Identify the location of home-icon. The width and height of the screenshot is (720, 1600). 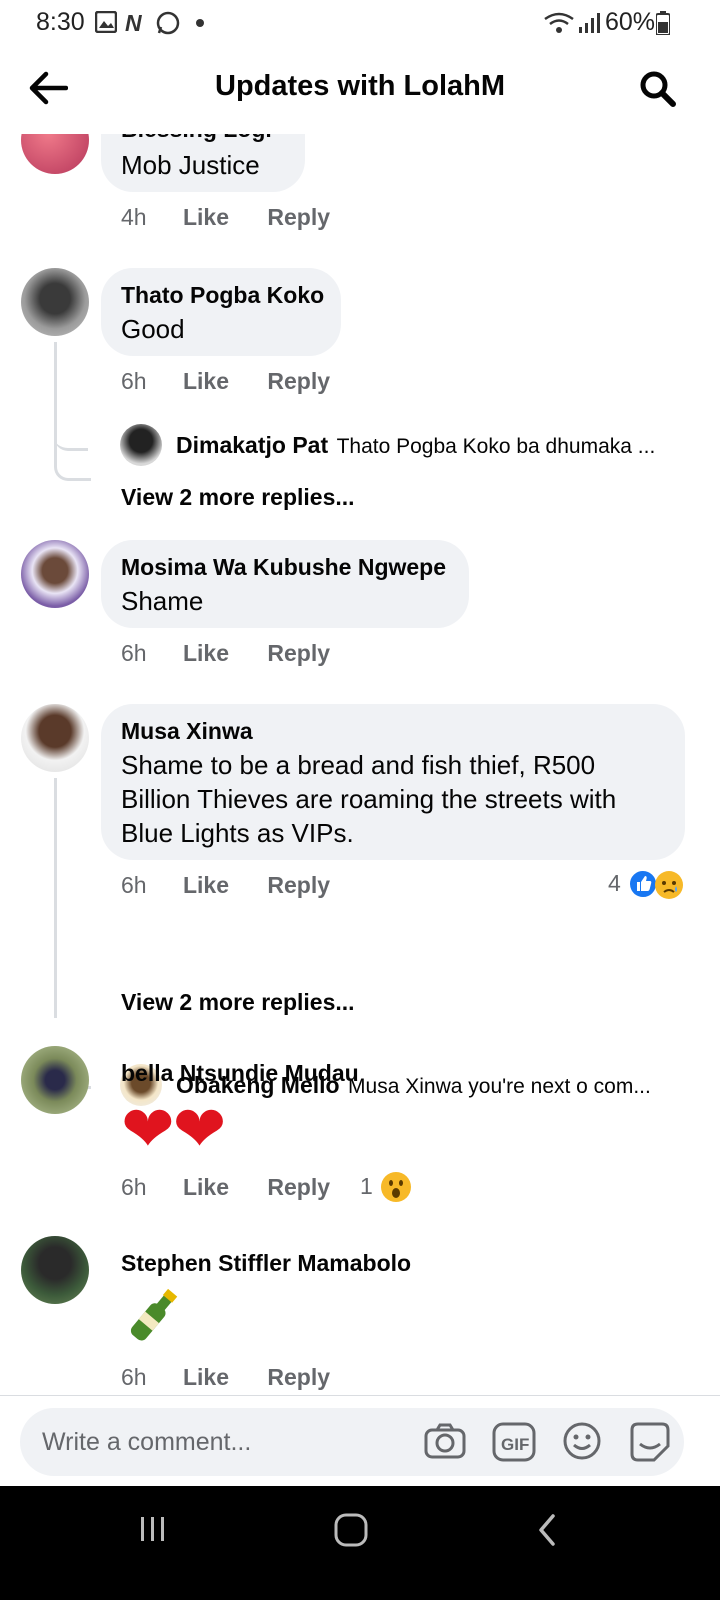
(351, 1530).